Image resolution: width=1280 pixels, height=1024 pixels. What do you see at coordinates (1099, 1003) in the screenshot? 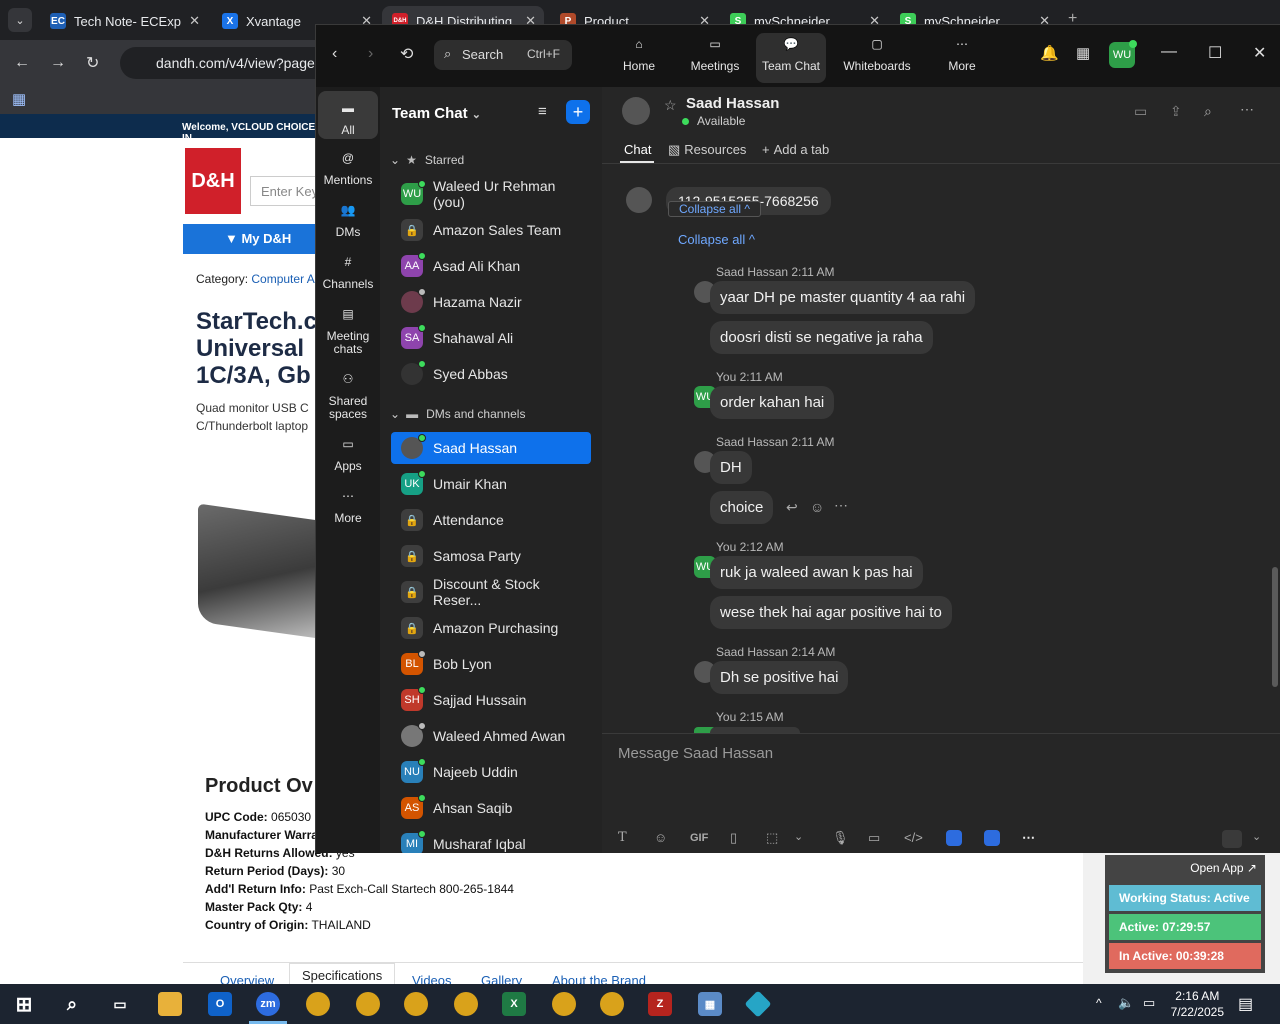
I see `tray-chevron-icon: ^` at bounding box center [1099, 1003].